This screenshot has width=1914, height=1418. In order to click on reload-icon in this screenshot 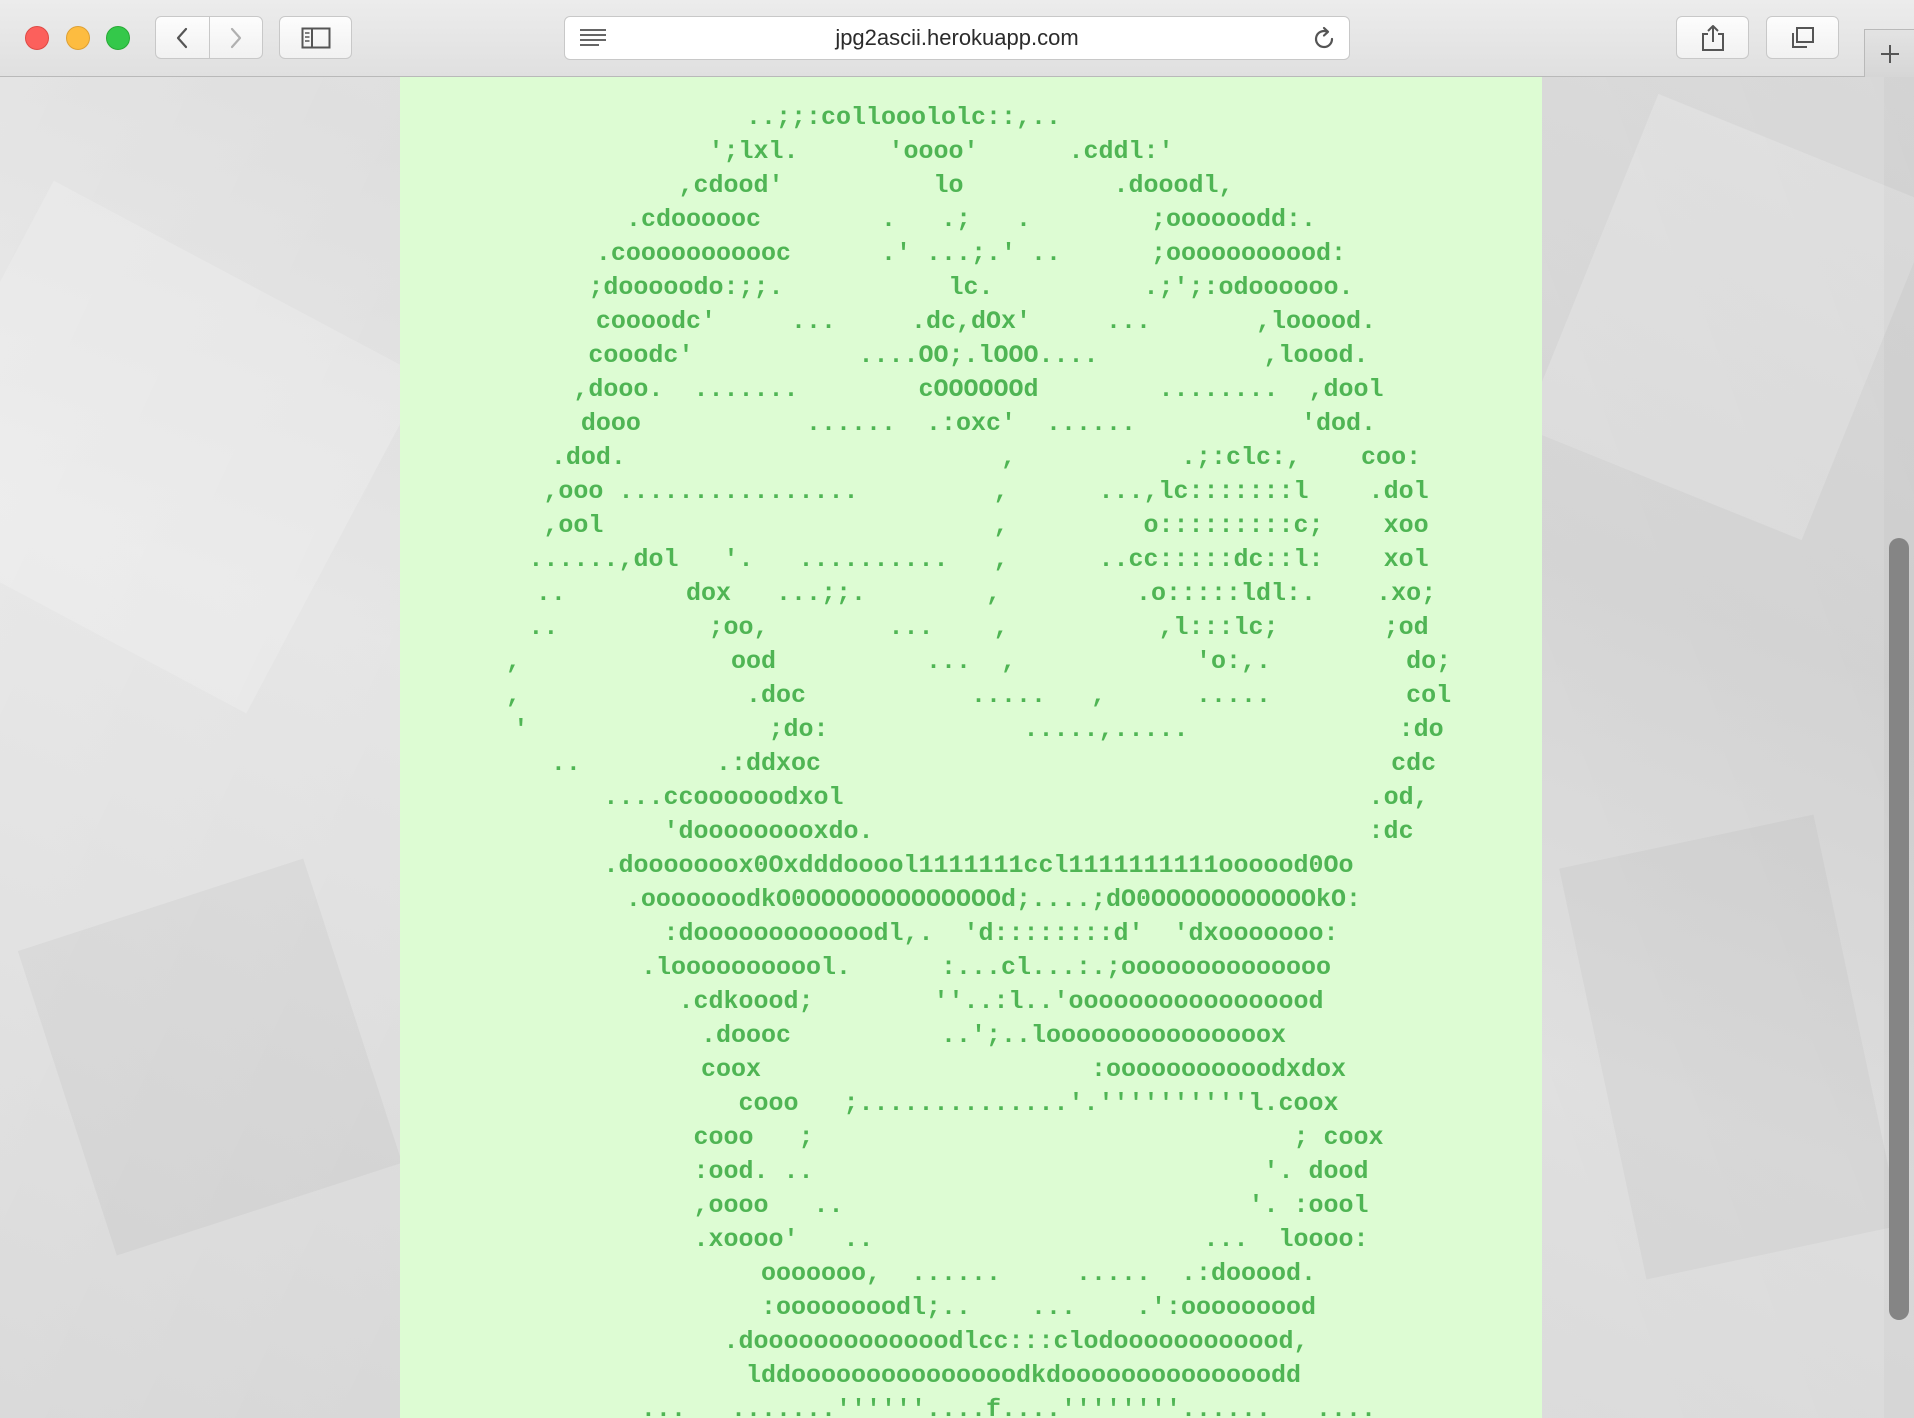, I will do `click(1324, 39)`.